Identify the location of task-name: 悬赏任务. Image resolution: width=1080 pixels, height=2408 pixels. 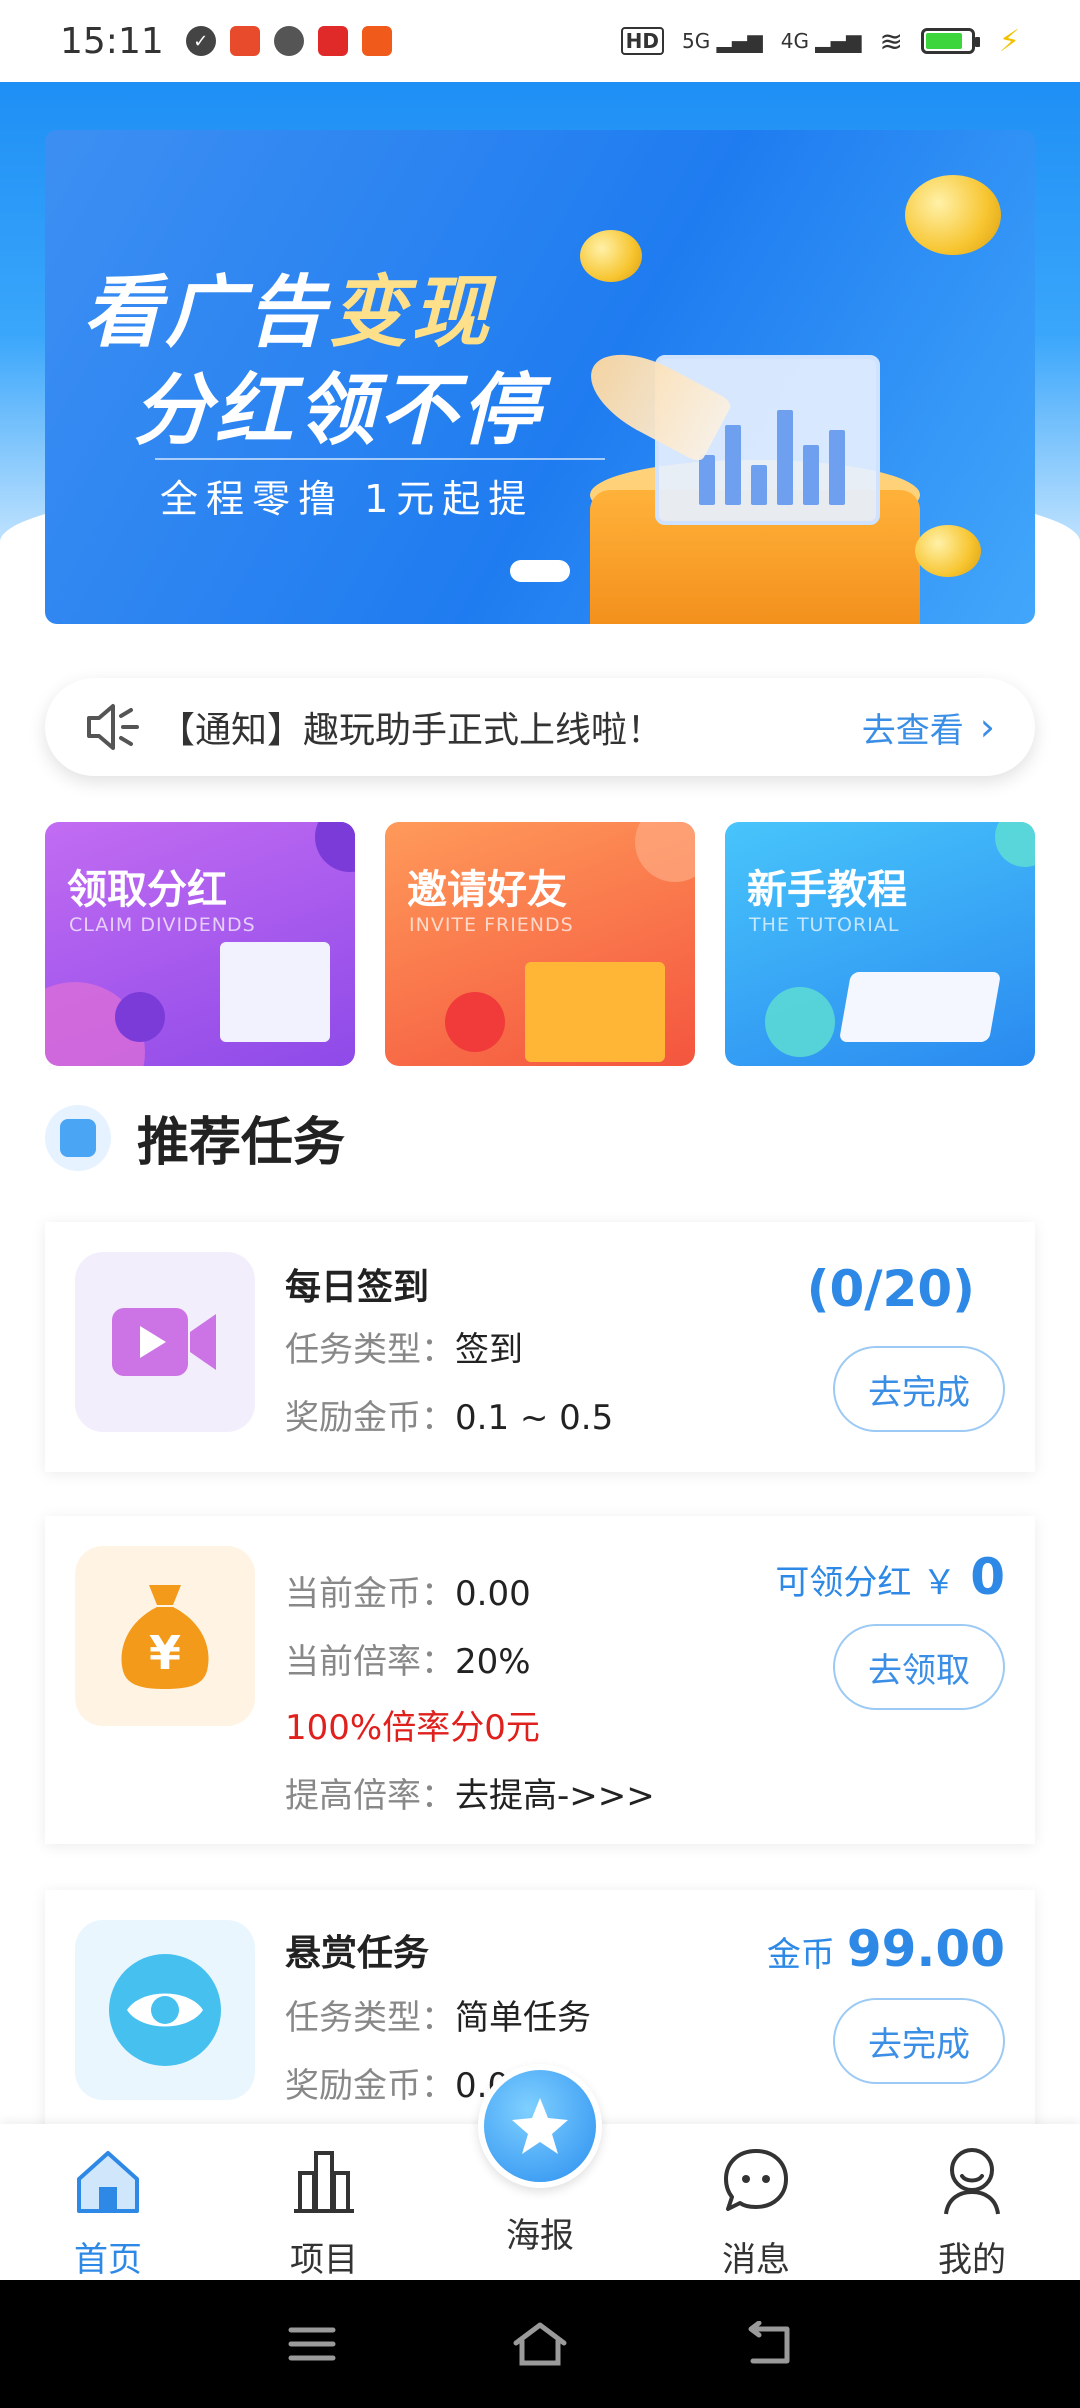
(357, 1953).